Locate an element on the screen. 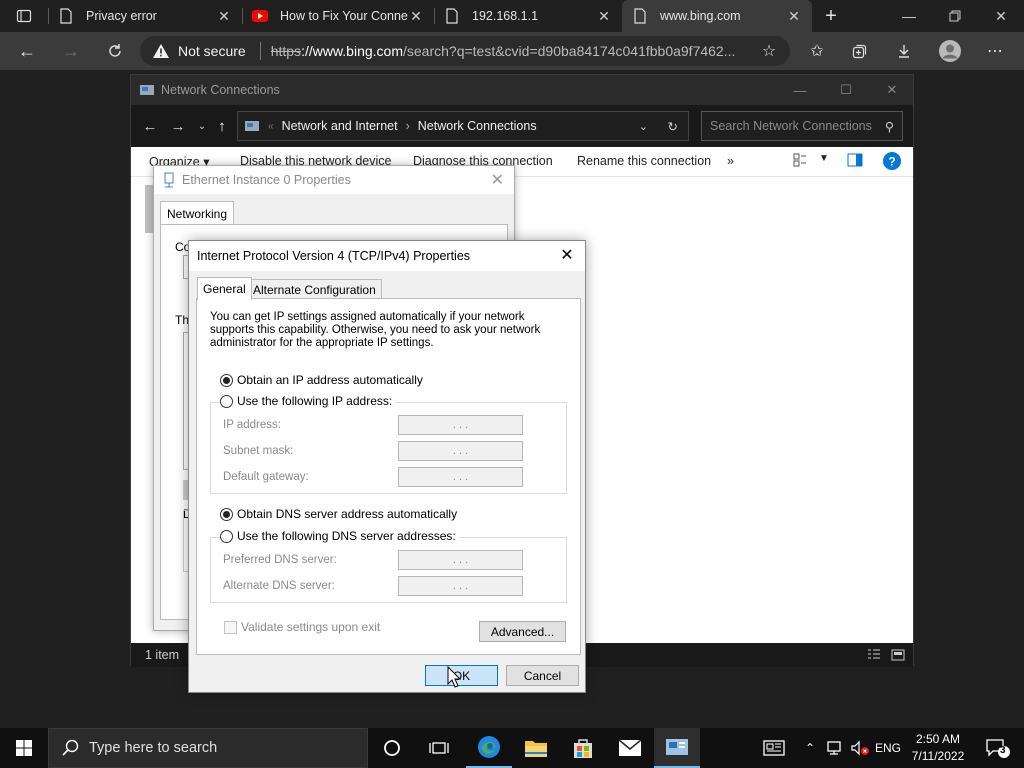 The height and width of the screenshot is (768, 1024). network-tray-button is located at coordinates (834, 748).